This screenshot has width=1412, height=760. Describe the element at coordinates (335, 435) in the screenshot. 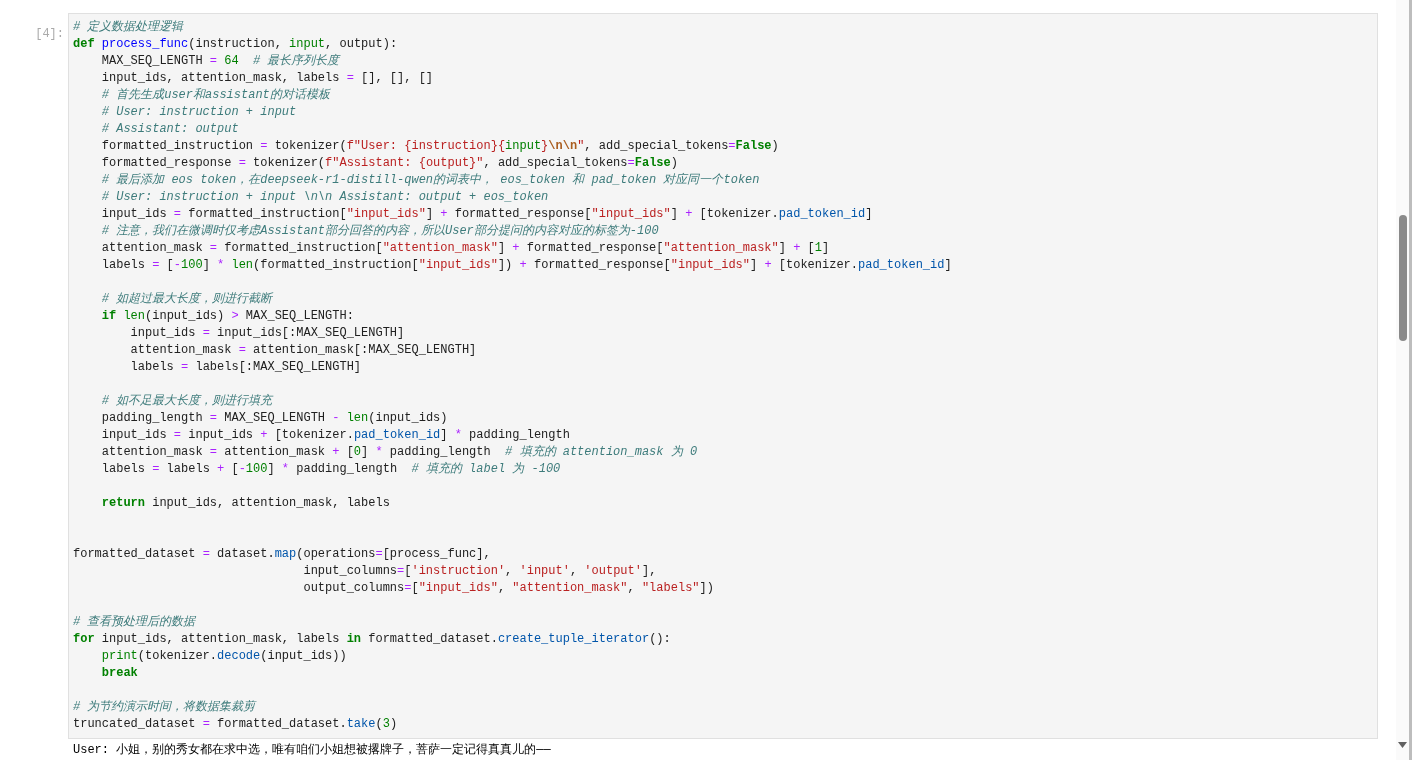

I see `code-line: input_ids = input_ids + [tokenizer.pad_token_id] * padding_length` at that location.